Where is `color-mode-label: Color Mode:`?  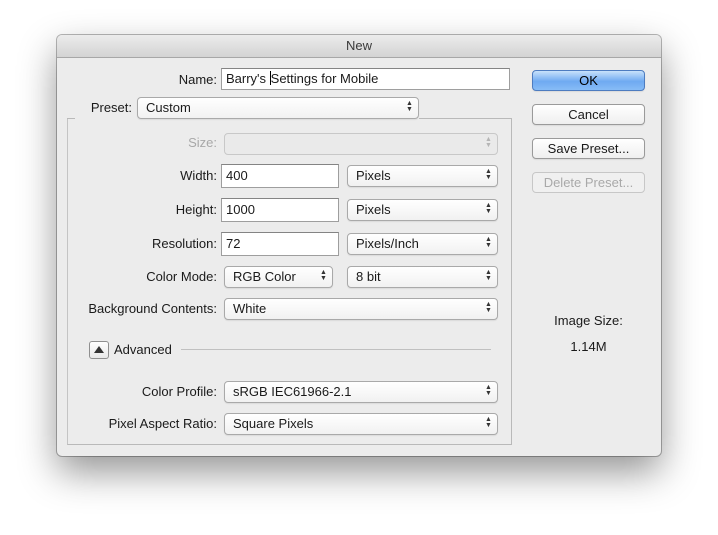 color-mode-label: Color Mode: is located at coordinates (181, 276).